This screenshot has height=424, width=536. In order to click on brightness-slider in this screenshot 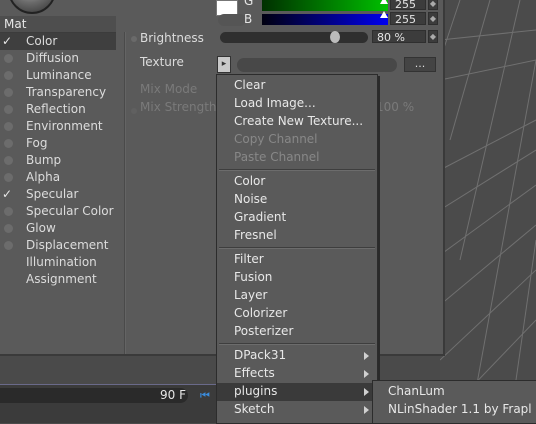, I will do `click(294, 37)`.